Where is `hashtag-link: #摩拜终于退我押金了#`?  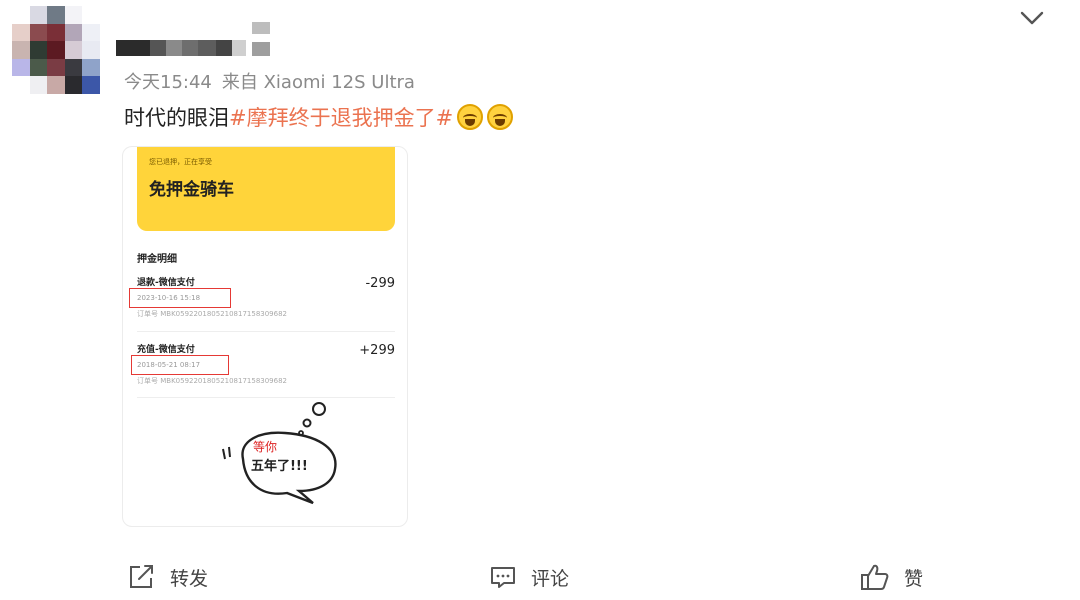
hashtag-link: #摩拜终于退我押金了# is located at coordinates (341, 117).